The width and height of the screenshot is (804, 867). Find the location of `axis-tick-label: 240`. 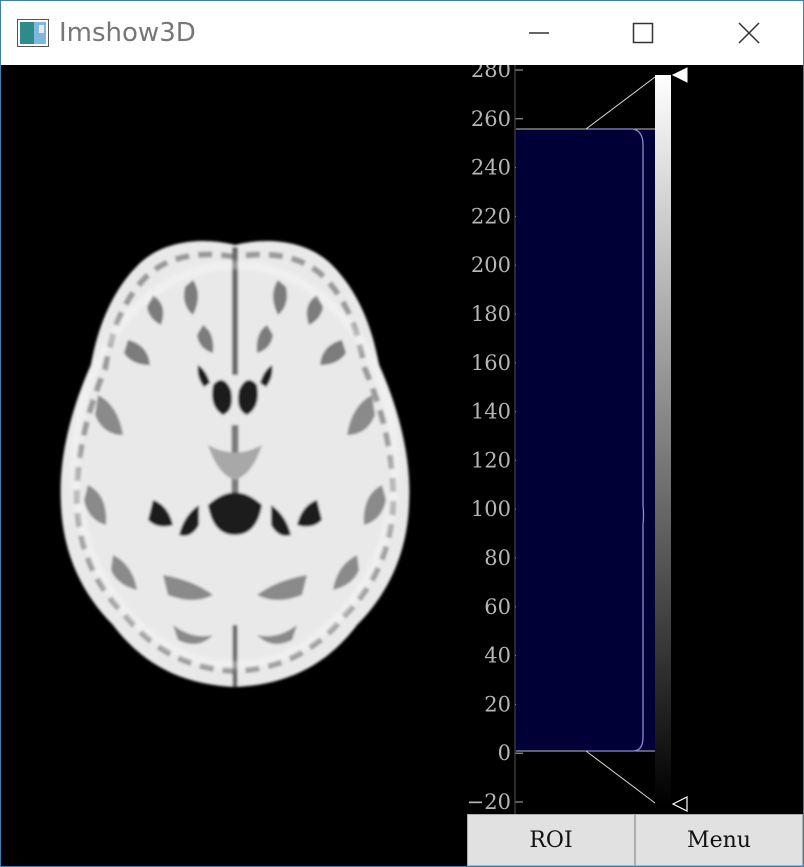

axis-tick-label: 240 is located at coordinates (491, 168).